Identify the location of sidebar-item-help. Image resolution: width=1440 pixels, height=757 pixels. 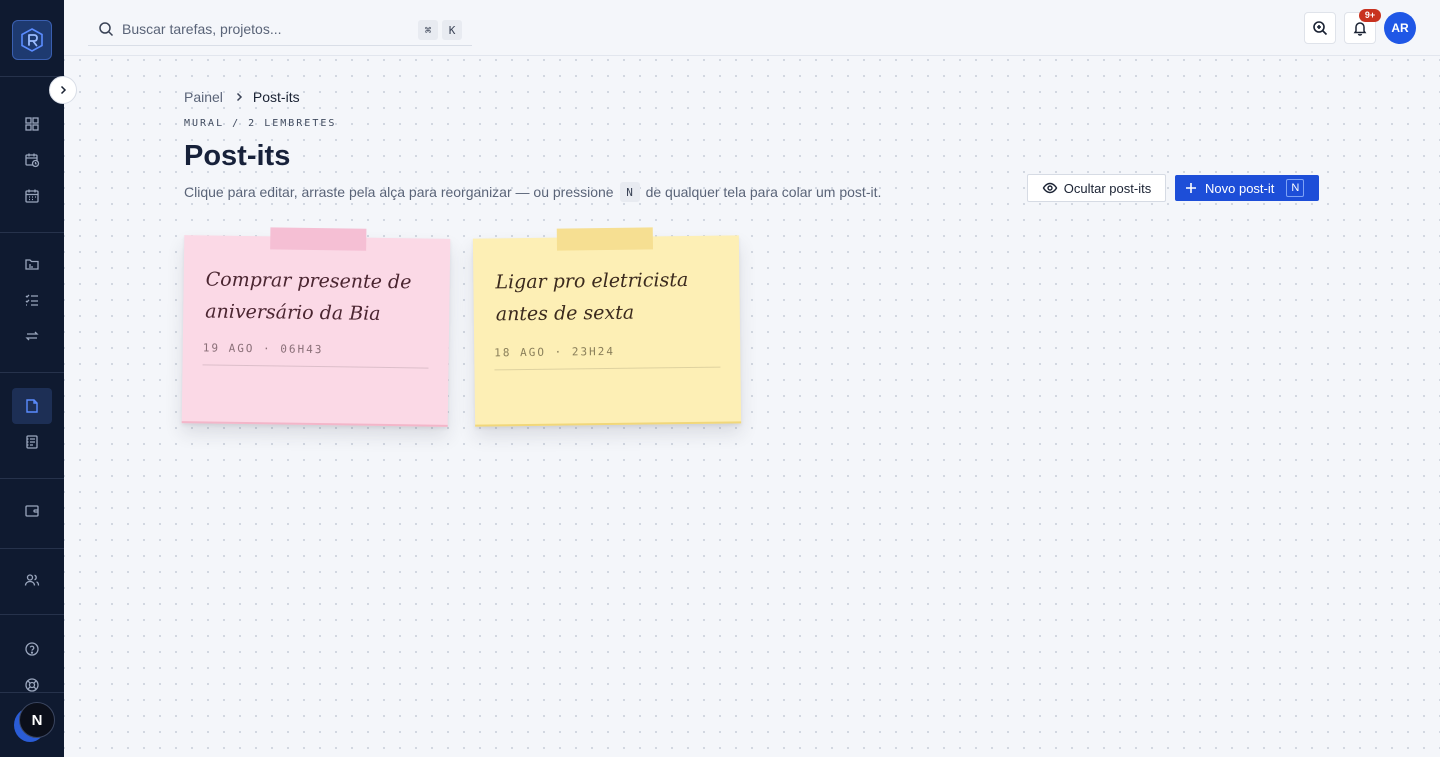
(32, 649).